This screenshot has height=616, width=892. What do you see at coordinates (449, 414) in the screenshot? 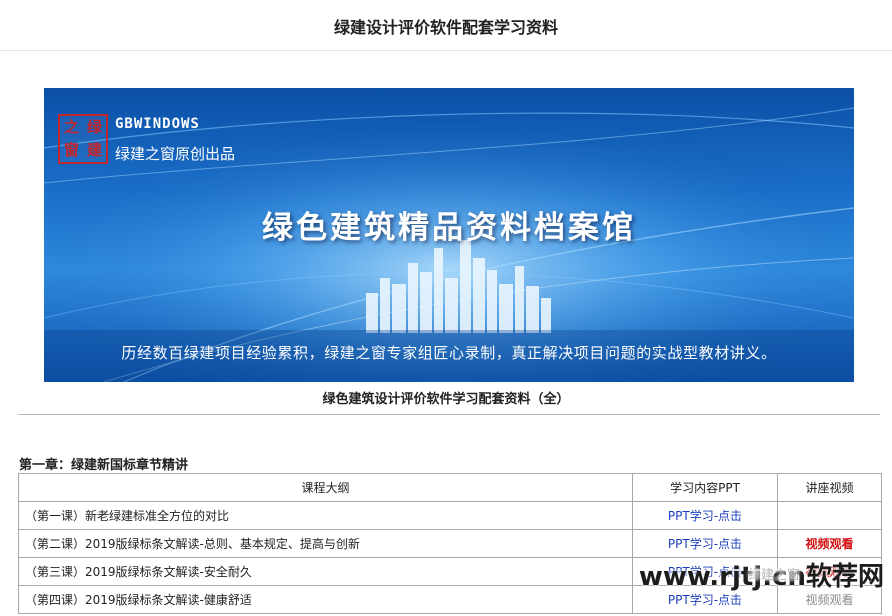
I see `section-divider` at bounding box center [449, 414].